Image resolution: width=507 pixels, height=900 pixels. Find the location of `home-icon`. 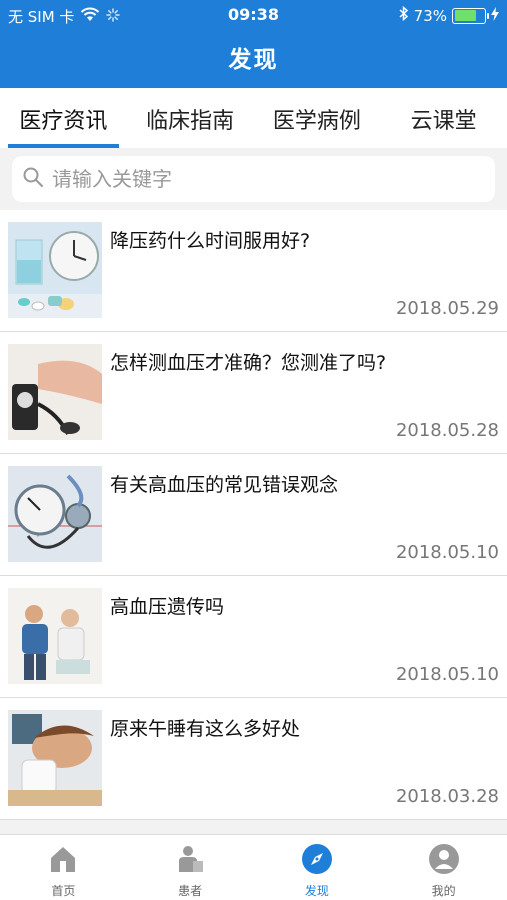

home-icon is located at coordinates (63, 861).